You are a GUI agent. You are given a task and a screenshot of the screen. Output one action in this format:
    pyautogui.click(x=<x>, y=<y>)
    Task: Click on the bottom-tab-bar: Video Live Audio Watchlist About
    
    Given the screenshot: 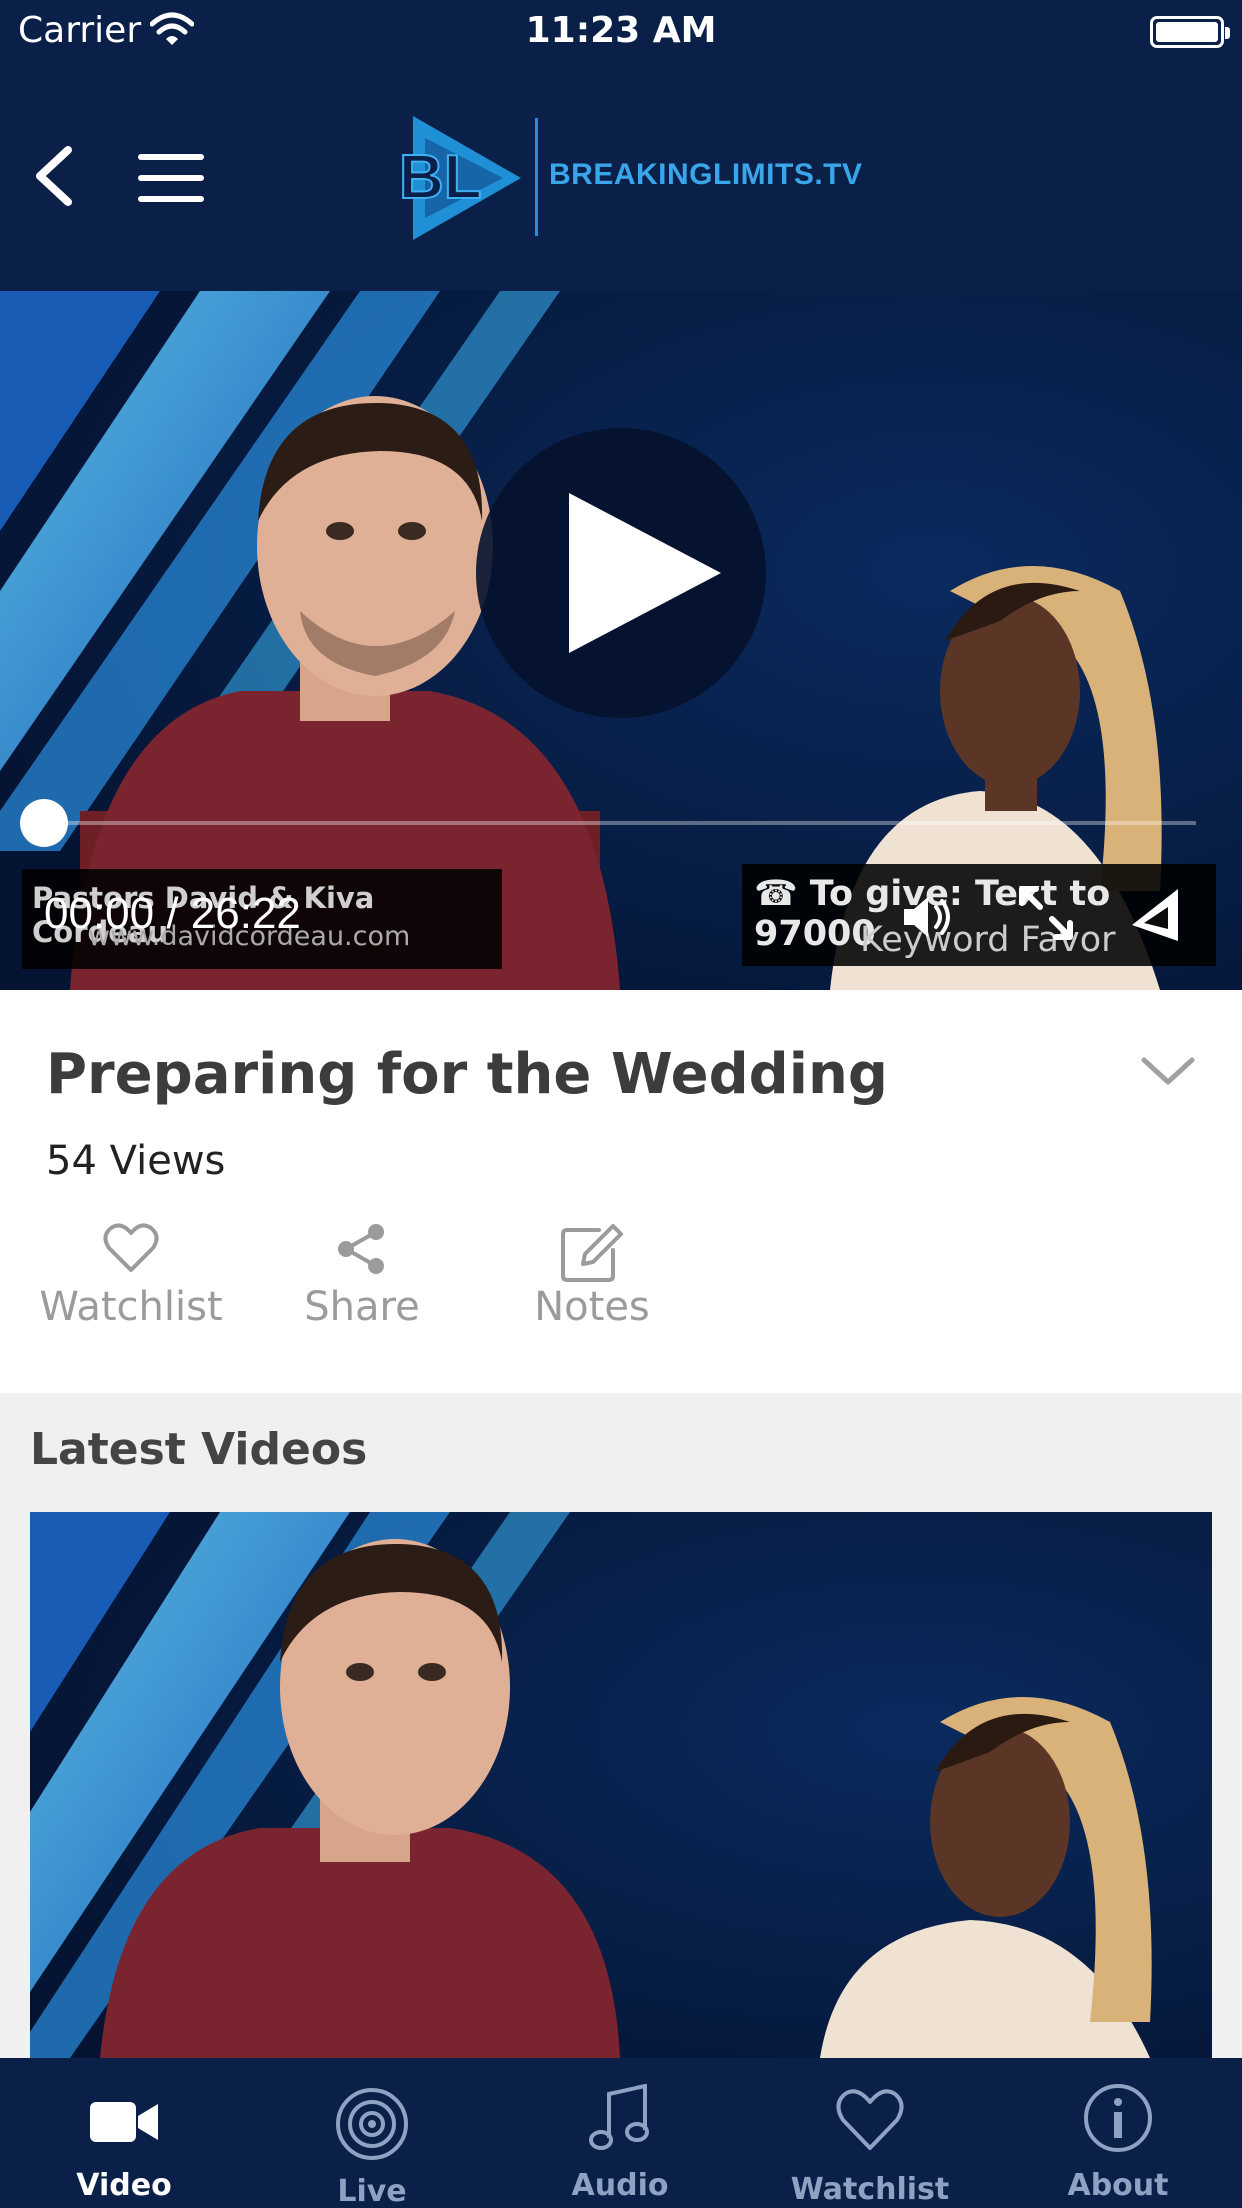 What is the action you would take?
    pyautogui.click(x=621, y=2133)
    